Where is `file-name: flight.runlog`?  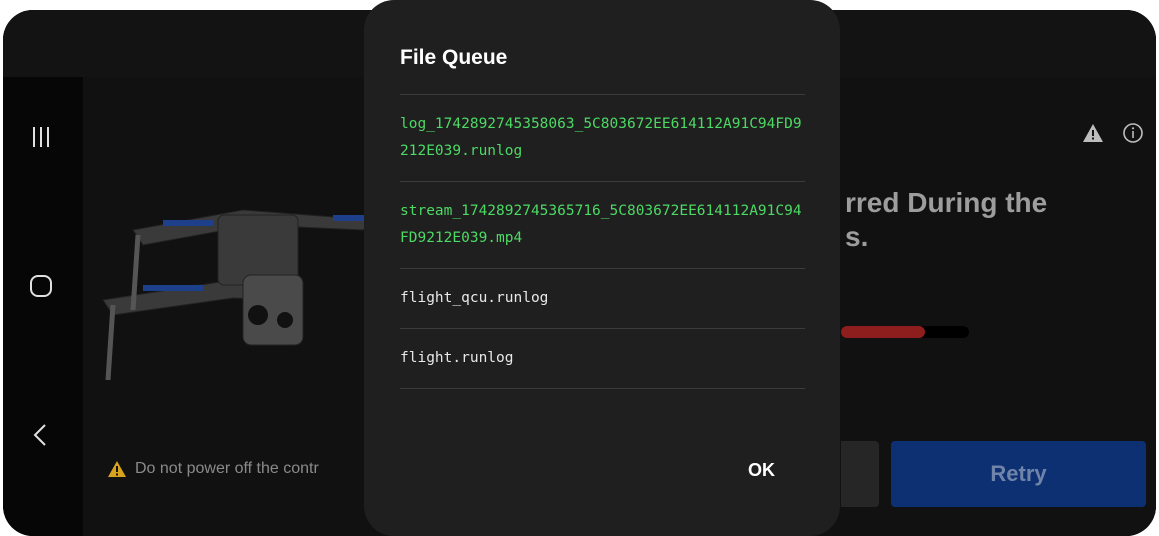
file-name: flight.runlog is located at coordinates (457, 358).